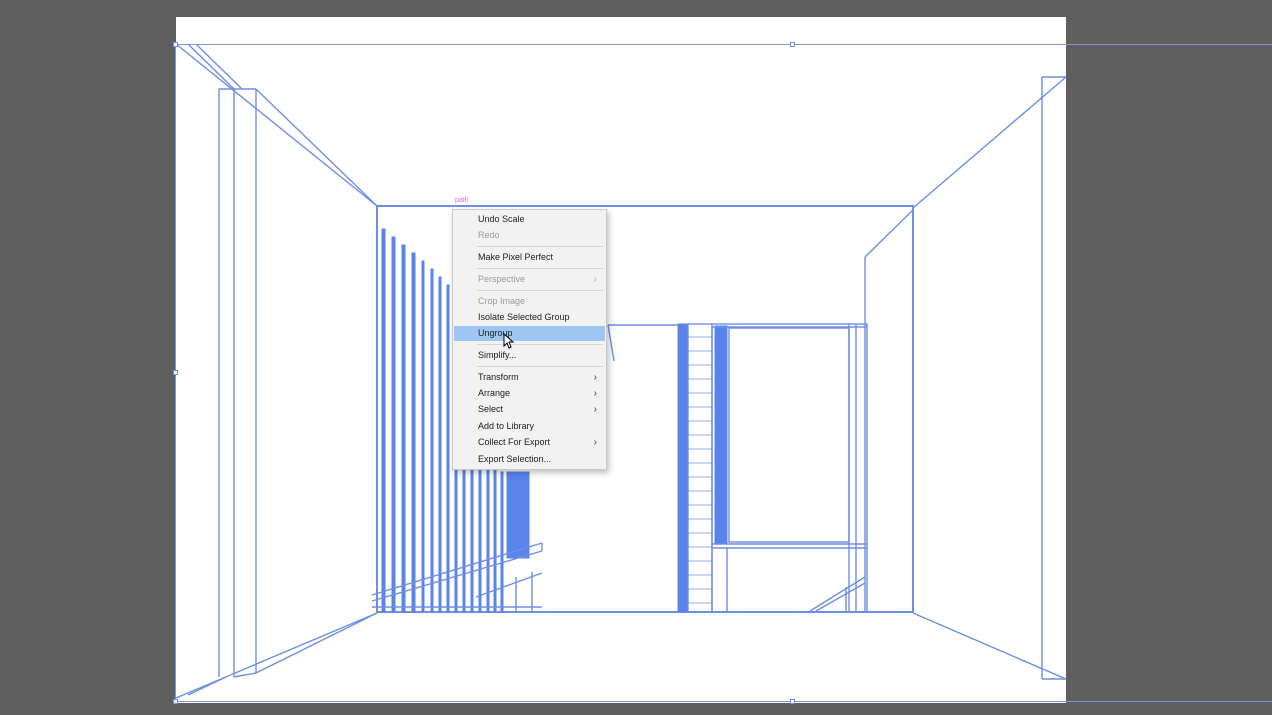 This screenshot has width=1272, height=715. What do you see at coordinates (529, 333) in the screenshot?
I see `menu-item-ungroup: Ungroup` at bounding box center [529, 333].